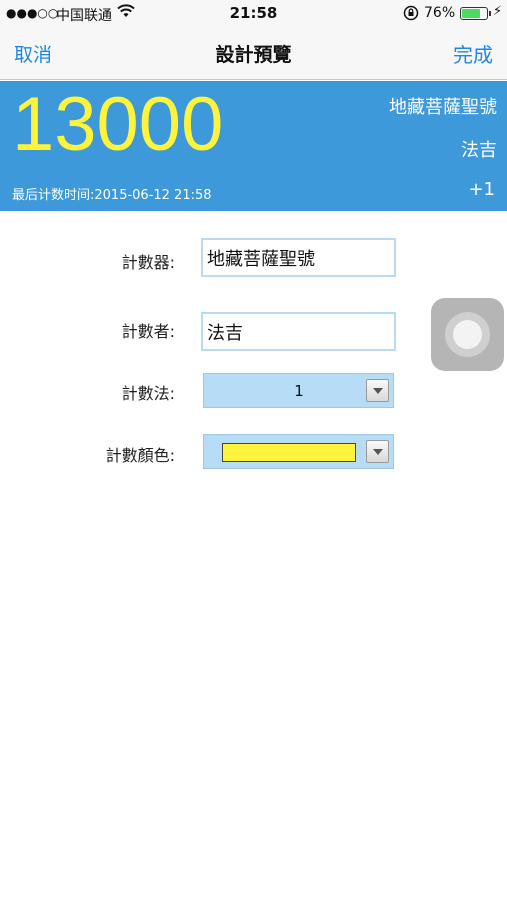  I want to click on counter-person: 法吉, so click(479, 150).